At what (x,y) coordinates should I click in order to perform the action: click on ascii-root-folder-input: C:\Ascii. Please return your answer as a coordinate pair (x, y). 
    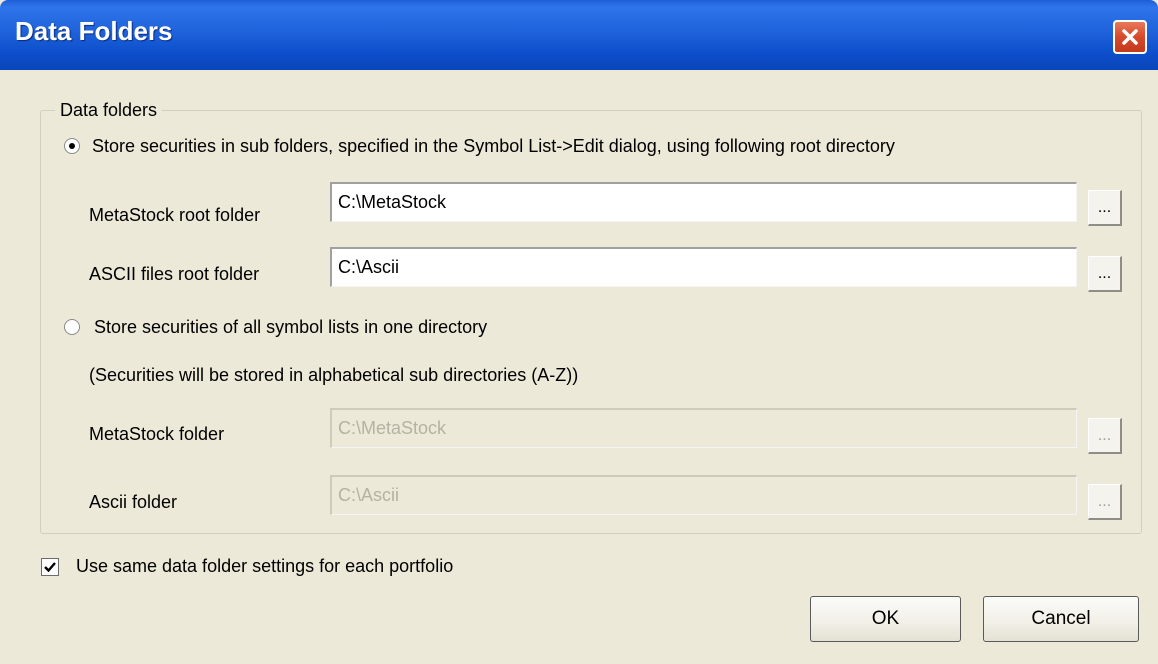
    Looking at the image, I should click on (703, 267).